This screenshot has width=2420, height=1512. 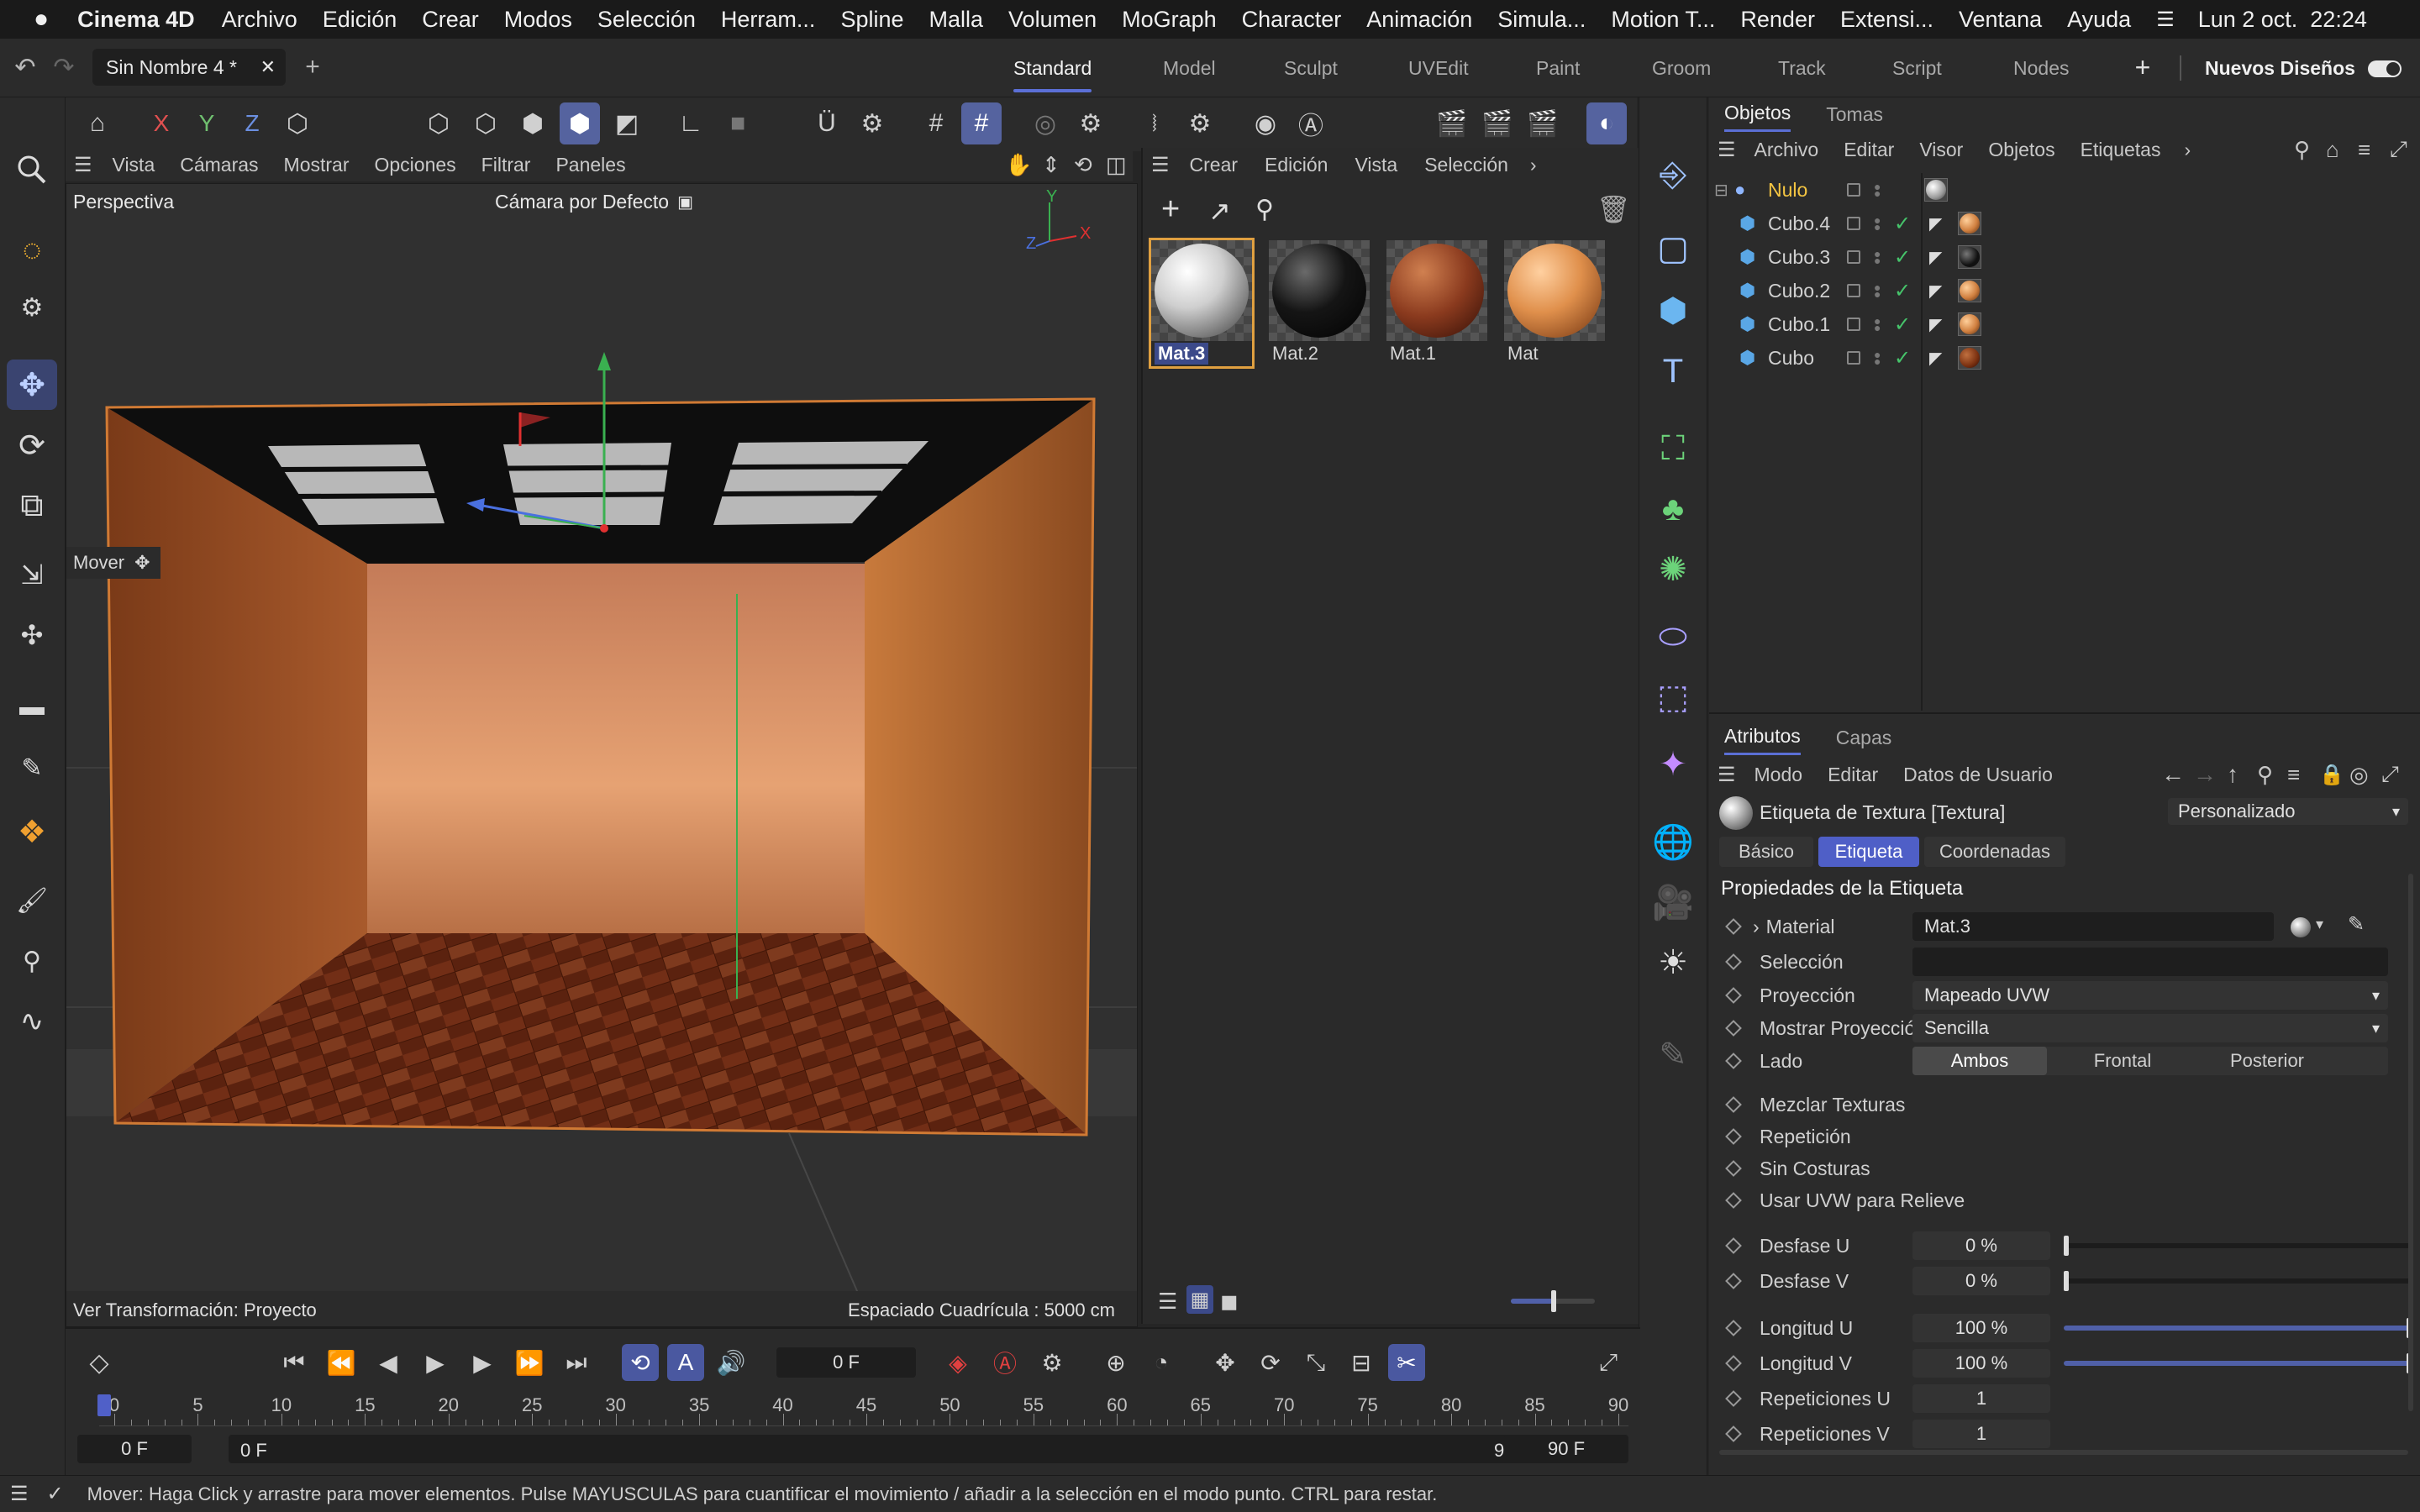 What do you see at coordinates (2064, 223) in the screenshot?
I see `object-row: ⬢ Cubo.4 ● ● ✓ ◤` at bounding box center [2064, 223].